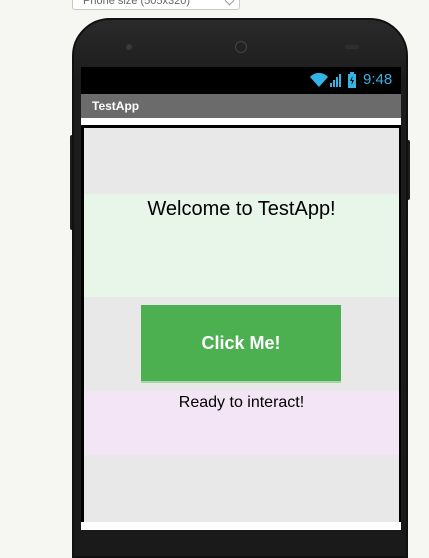 This screenshot has height=558, width=429. Describe the element at coordinates (137, 3) in the screenshot. I see `device-size-value: Phone size (505x320)` at that location.